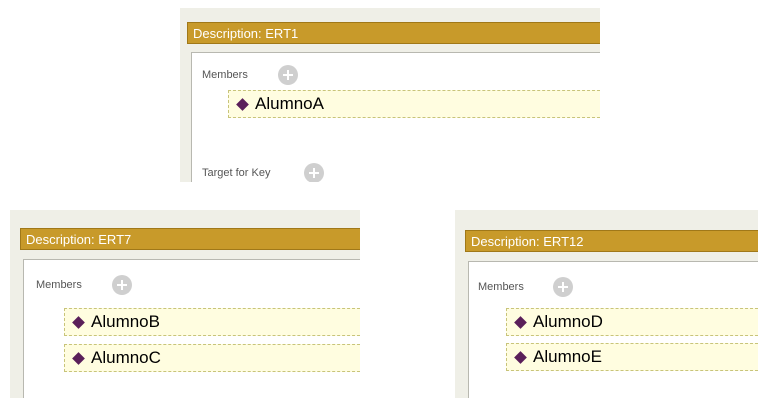 Image resolution: width=758 pixels, height=398 pixels. What do you see at coordinates (126, 357) in the screenshot?
I see `member-label: AlumnoC` at bounding box center [126, 357].